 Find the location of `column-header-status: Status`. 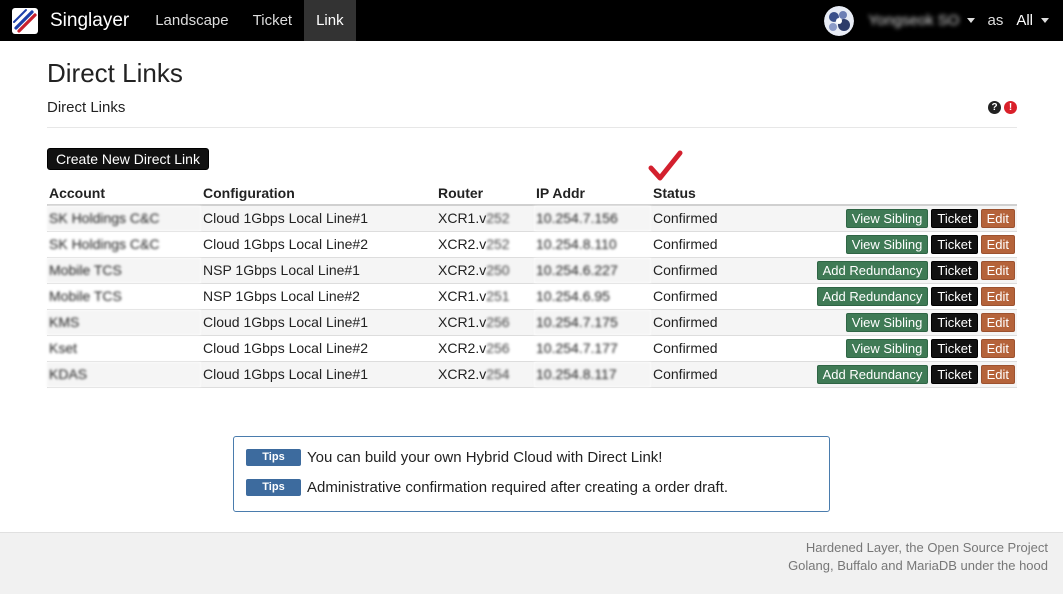

column-header-status: Status is located at coordinates (711, 193).